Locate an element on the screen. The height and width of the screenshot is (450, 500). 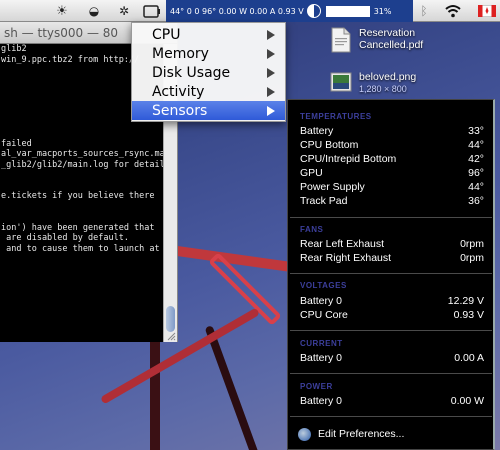
terminal-line: e.tickets if you believe there is located at coordinates (78, 196).